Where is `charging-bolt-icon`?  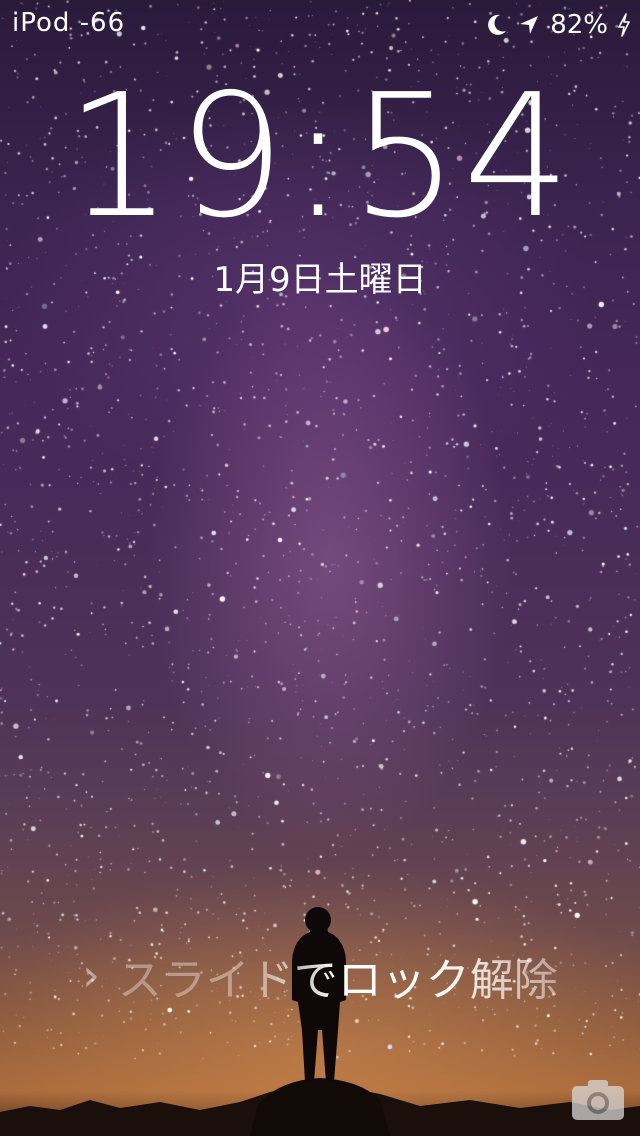
charging-bolt-icon is located at coordinates (624, 25).